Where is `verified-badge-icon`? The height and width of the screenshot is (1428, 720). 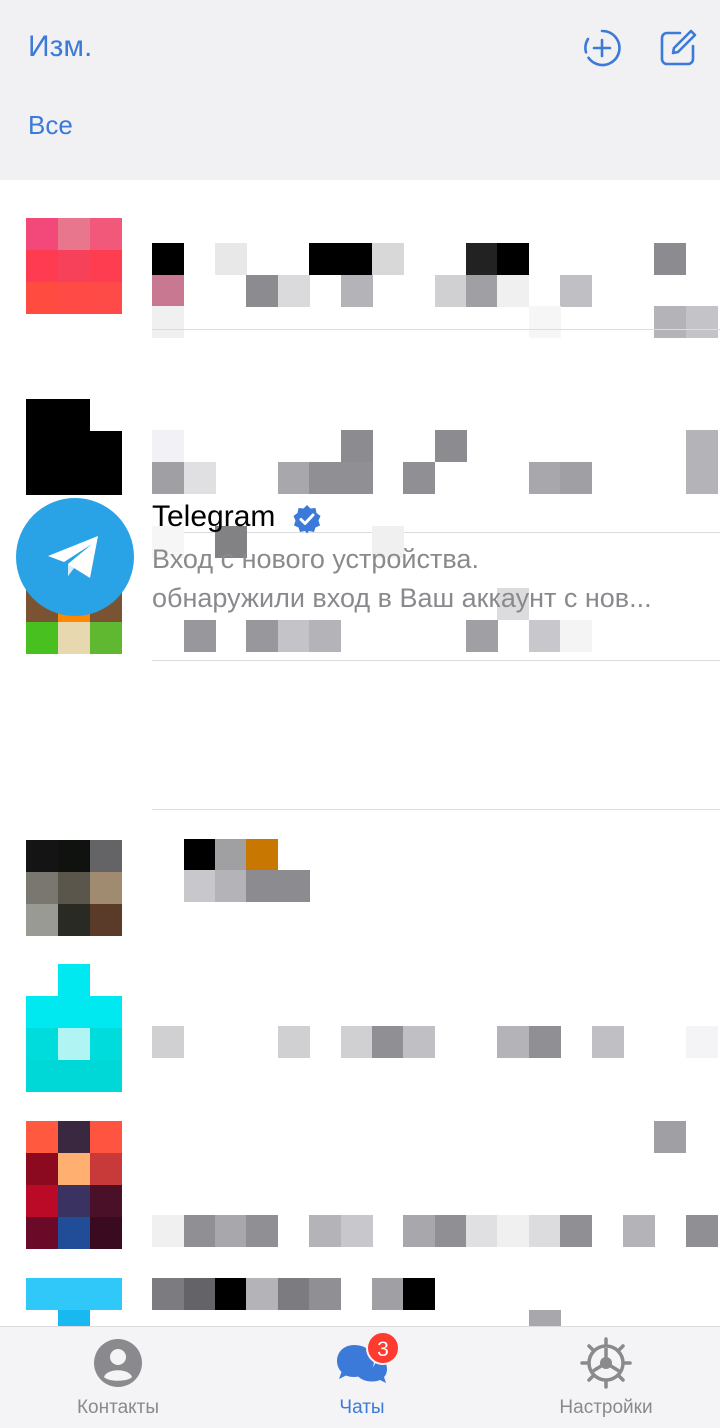
verified-badge-icon is located at coordinates (307, 519).